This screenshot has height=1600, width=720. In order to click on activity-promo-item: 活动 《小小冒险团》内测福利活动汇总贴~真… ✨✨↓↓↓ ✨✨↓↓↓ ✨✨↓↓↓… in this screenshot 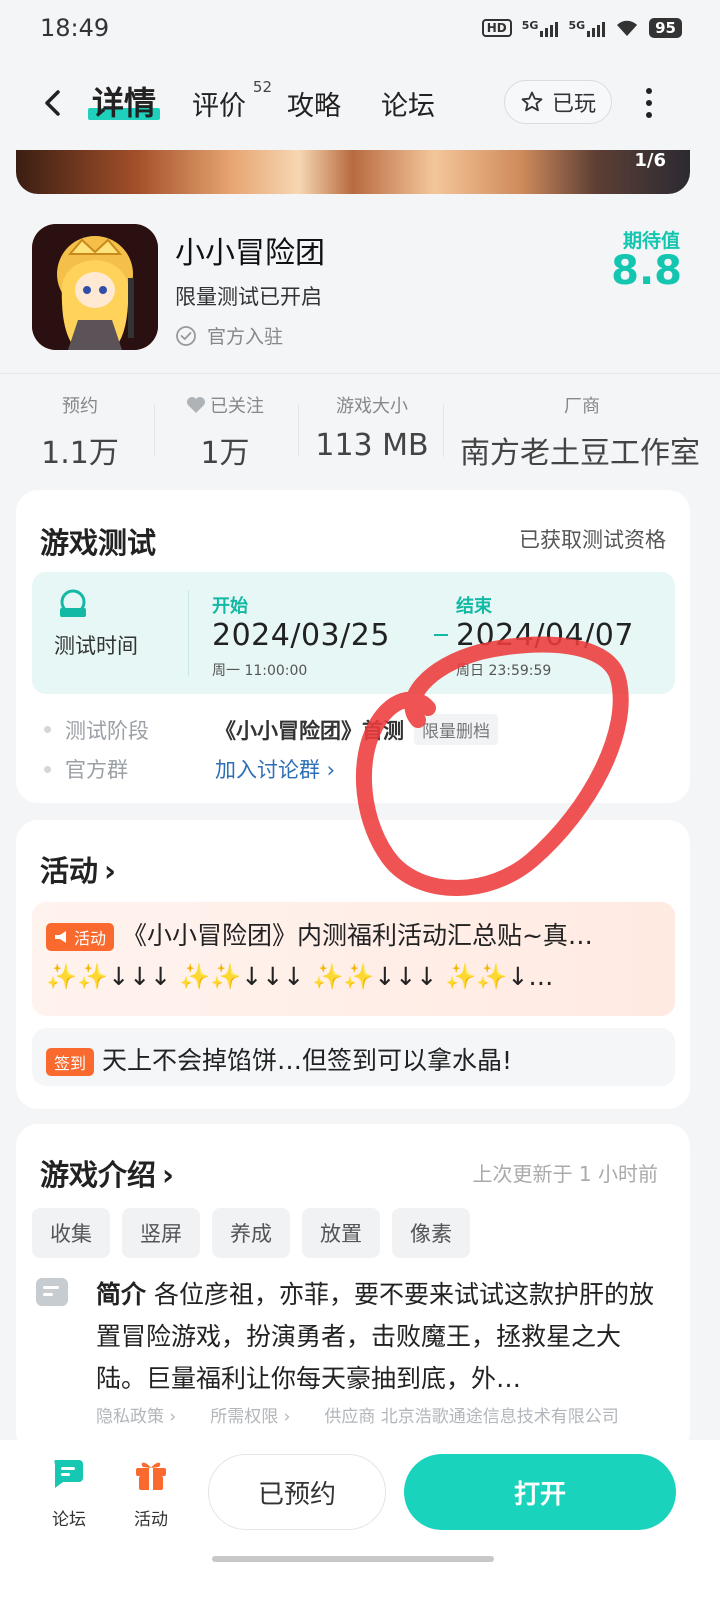, I will do `click(353, 959)`.